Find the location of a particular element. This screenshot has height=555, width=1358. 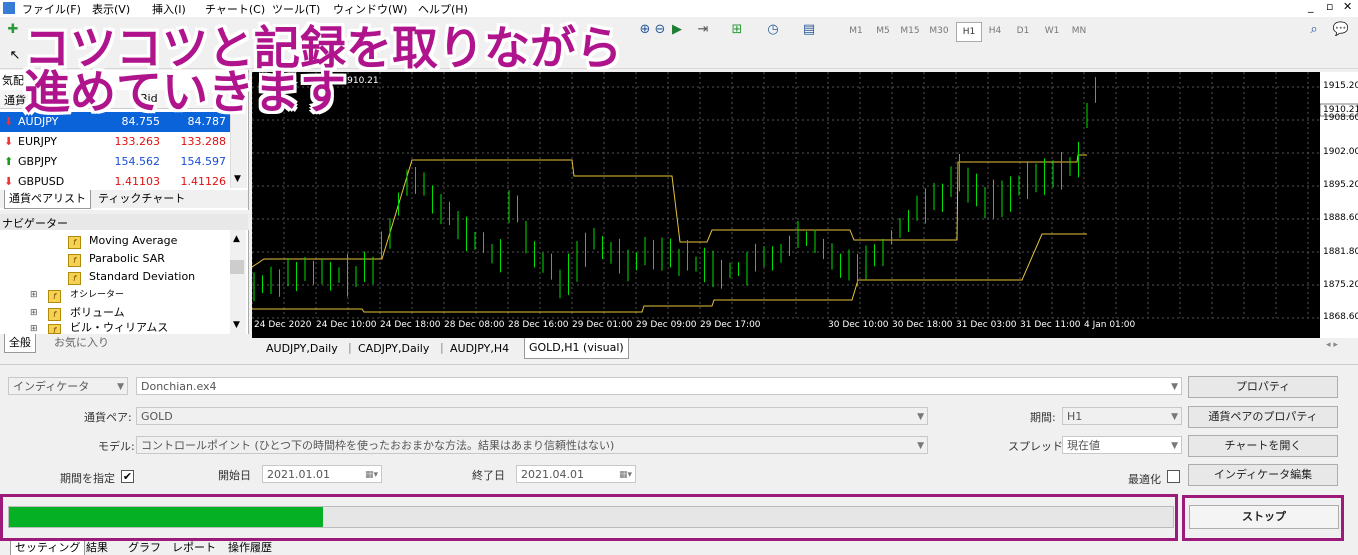

tab-audjpy-daily: AUDJPY,Daily is located at coordinates (302, 349).